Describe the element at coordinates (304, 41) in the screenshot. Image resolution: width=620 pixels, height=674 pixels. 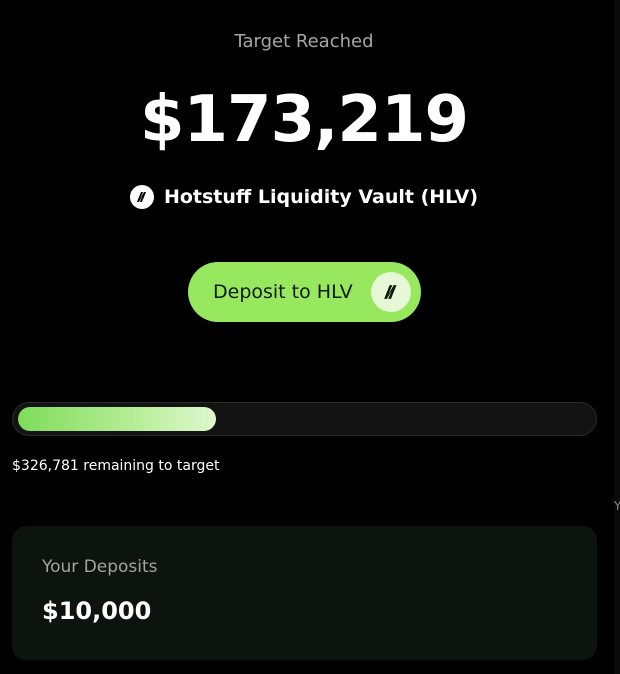
I see `target-status-label: Target Reached` at that location.